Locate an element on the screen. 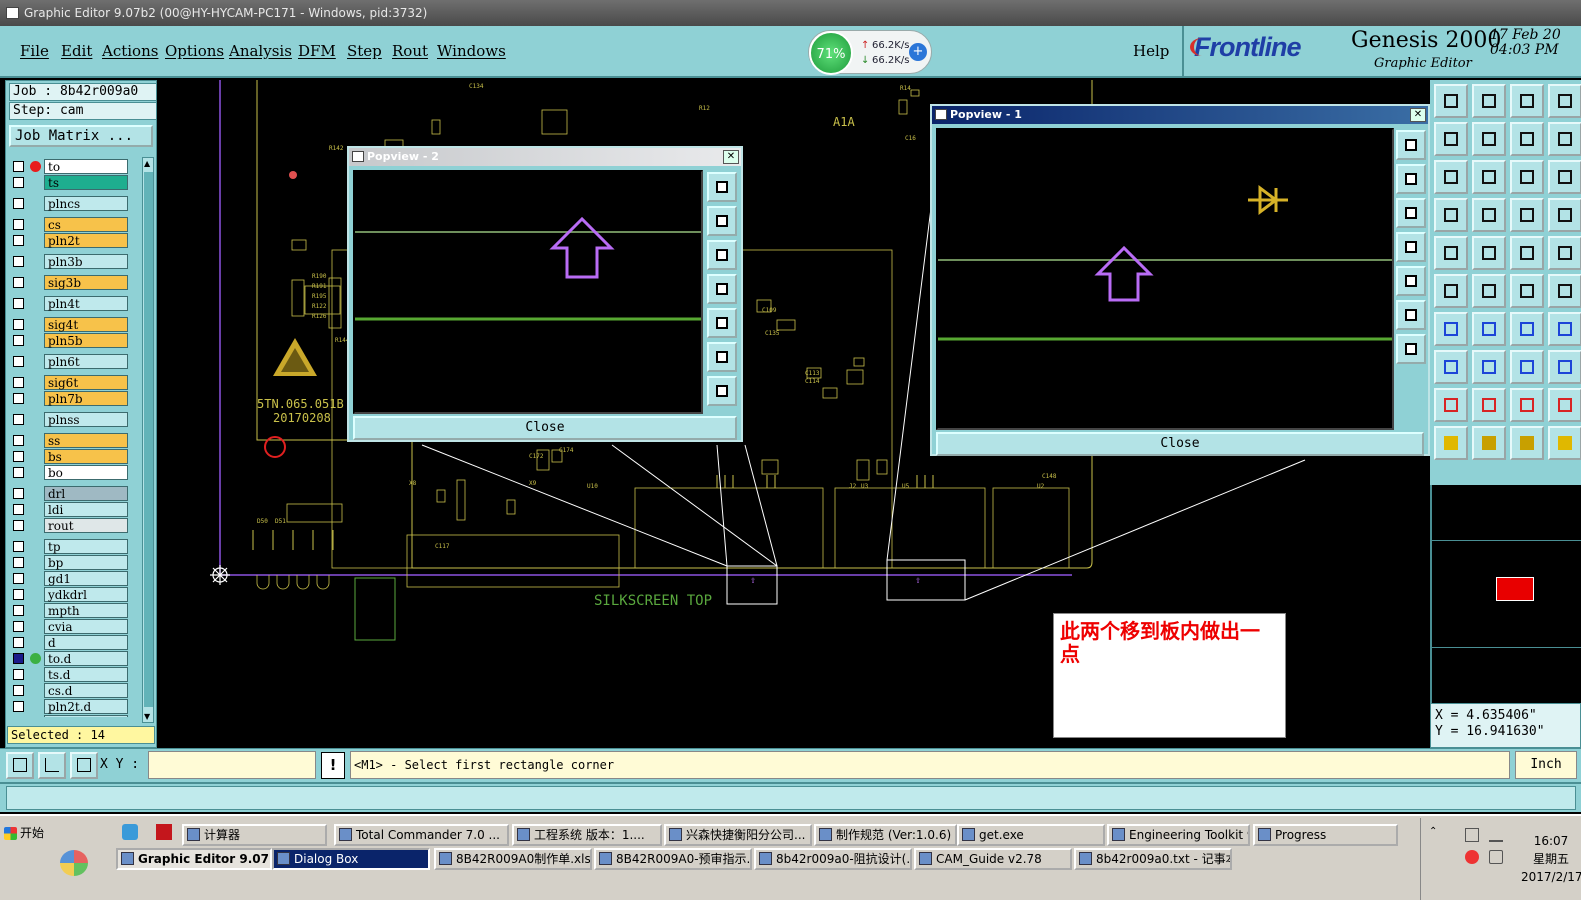 The image size is (1581, 900). layer-name: ts is located at coordinates (86, 182).